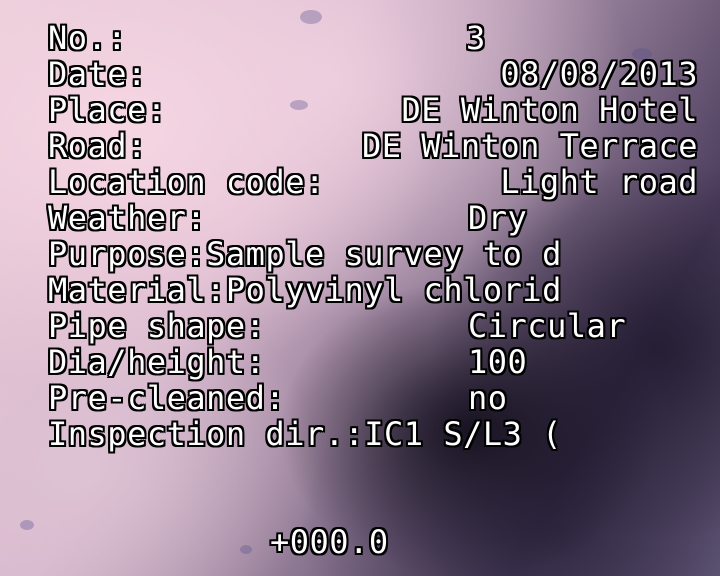  Describe the element at coordinates (305, 290) in the screenshot. I see `material-line: Material:Polyvinyl chlorid` at that location.